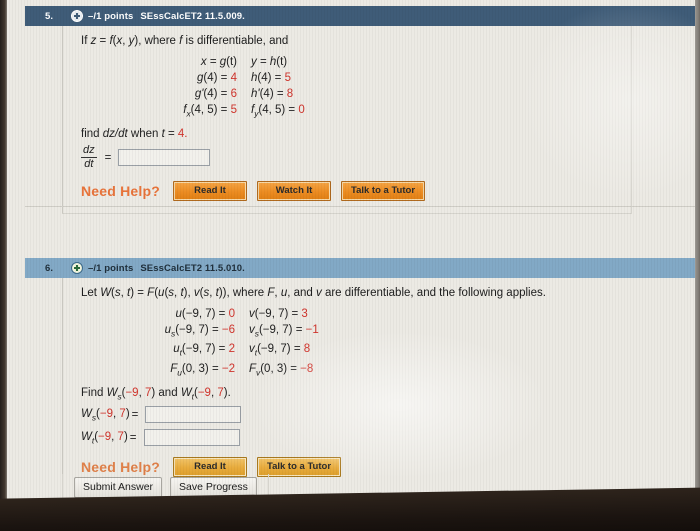  Describe the element at coordinates (280, 350) in the screenshot. I see `equation-right-2: vt(−9, 7) = 8` at that location.